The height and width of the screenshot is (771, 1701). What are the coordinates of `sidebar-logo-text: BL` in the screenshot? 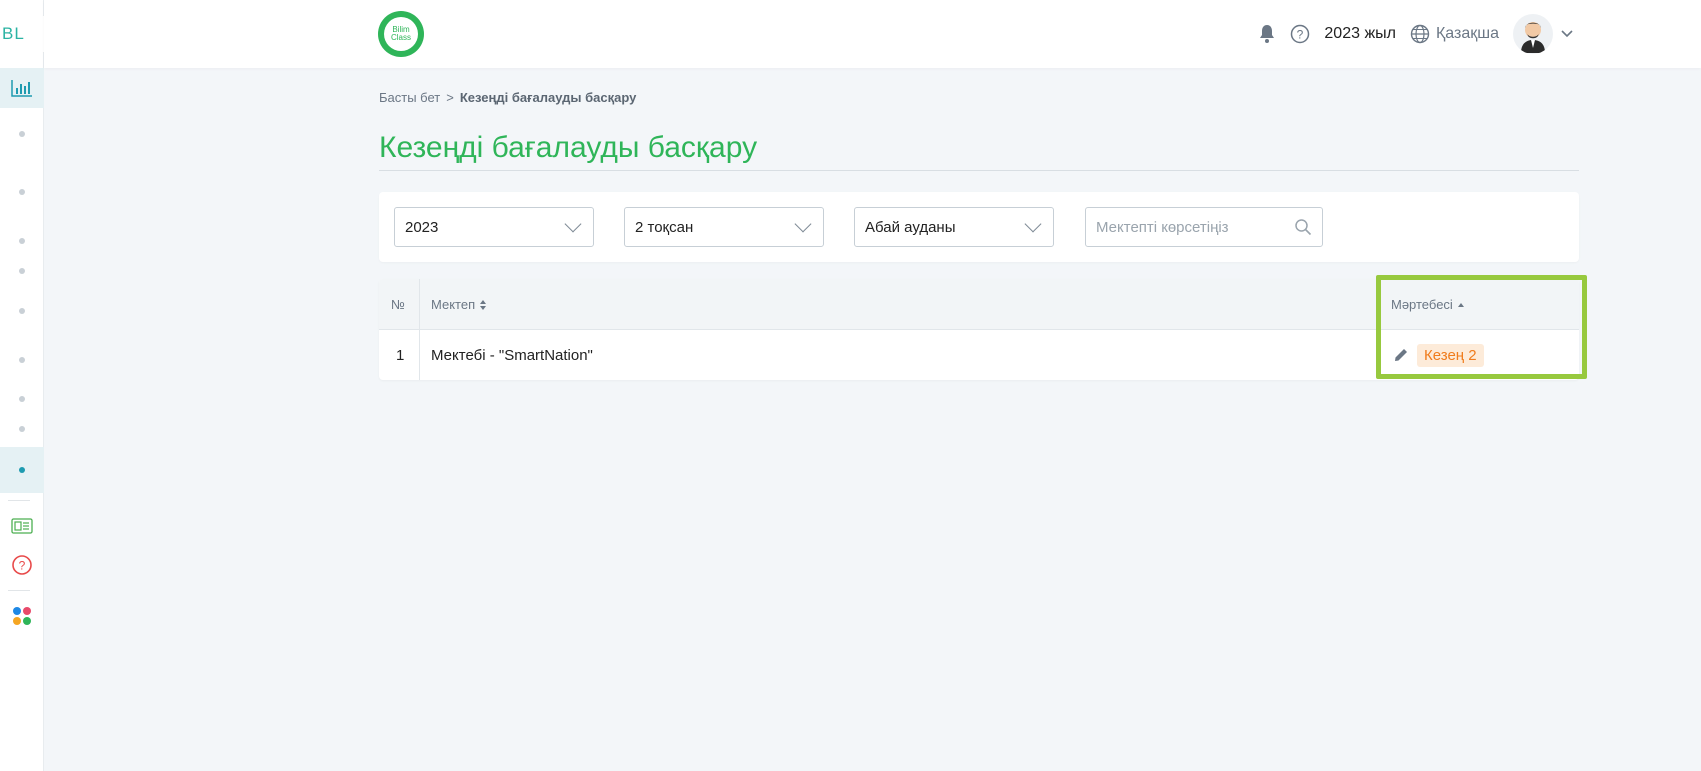 It's located at (13, 33).